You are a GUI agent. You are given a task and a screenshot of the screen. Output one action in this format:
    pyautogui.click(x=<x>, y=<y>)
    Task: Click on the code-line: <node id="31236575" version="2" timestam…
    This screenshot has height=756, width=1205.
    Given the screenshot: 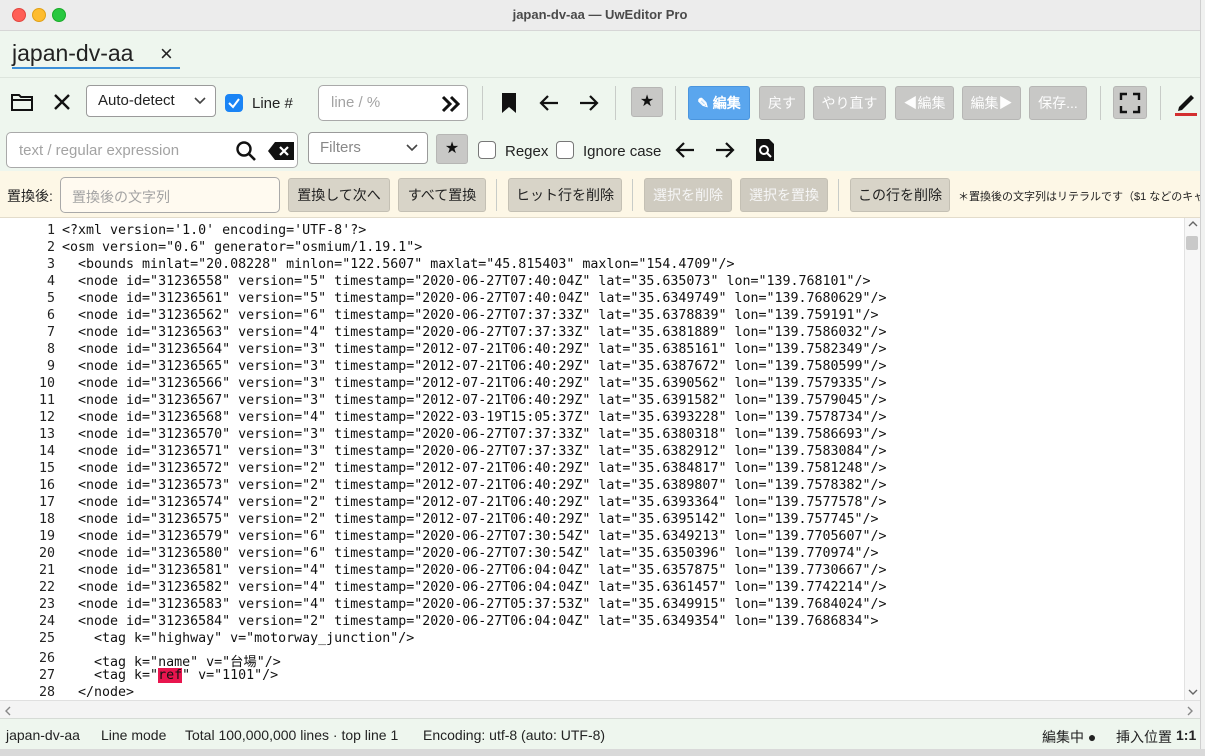 What is the action you would take?
    pyautogui.click(x=470, y=519)
    